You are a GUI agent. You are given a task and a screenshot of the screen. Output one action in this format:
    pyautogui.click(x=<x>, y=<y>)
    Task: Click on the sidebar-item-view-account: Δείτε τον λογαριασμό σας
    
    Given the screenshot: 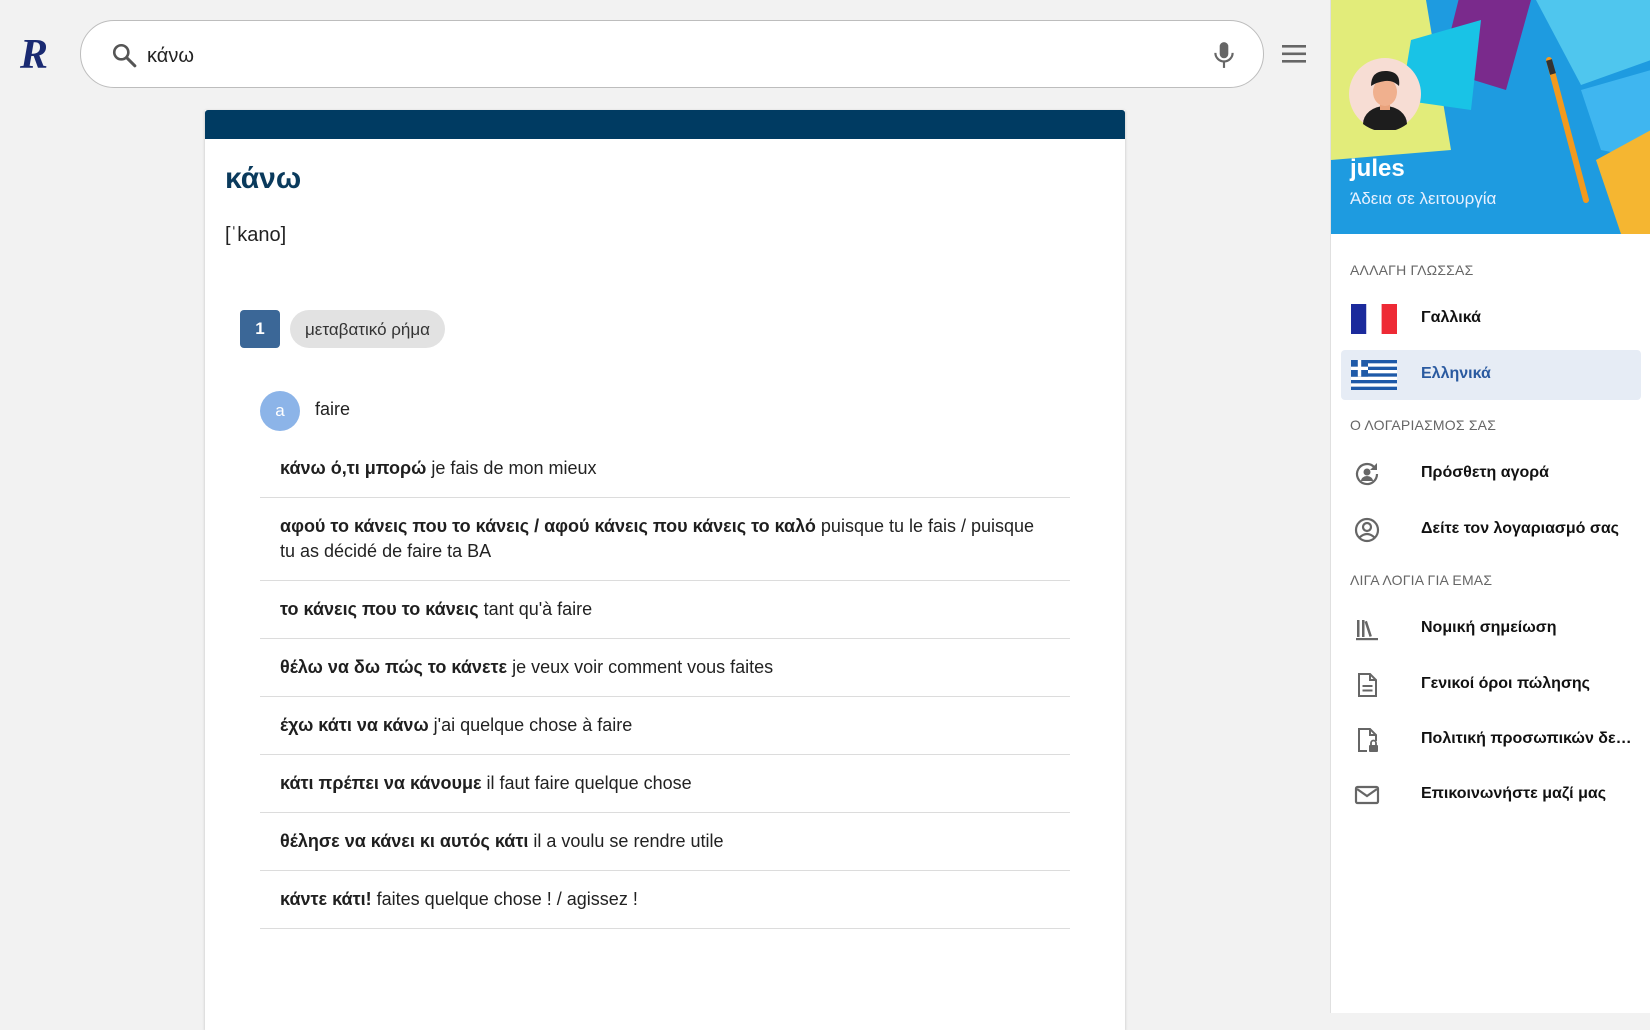 What is the action you would take?
    pyautogui.click(x=1491, y=530)
    